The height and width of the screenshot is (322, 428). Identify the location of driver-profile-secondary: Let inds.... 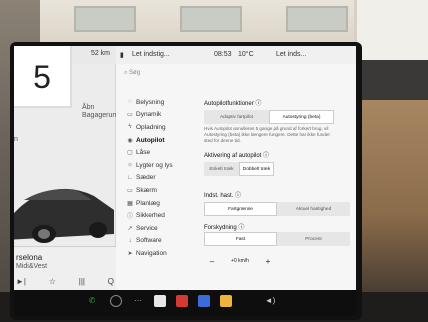
(291, 54).